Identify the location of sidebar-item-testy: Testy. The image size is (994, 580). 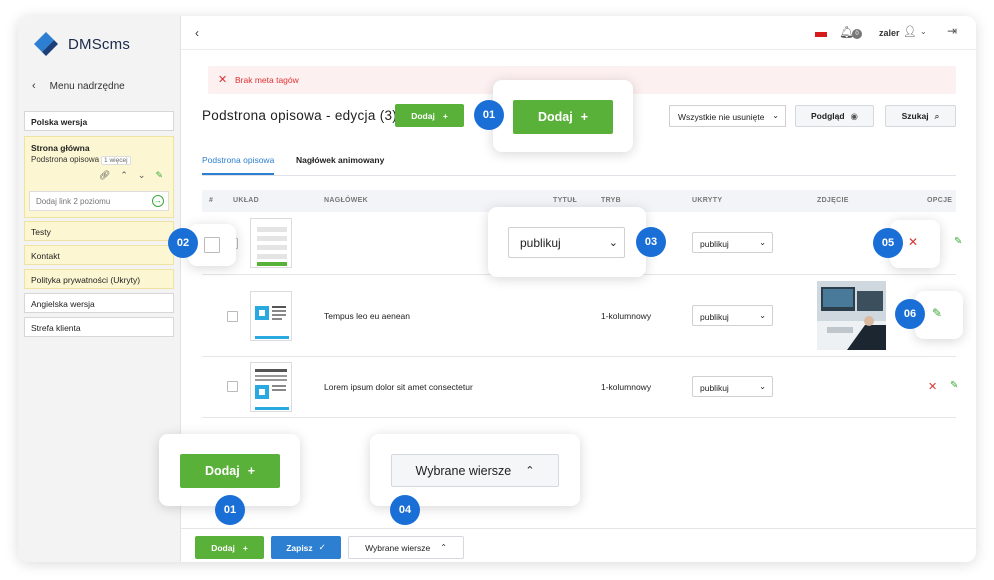
(99, 231).